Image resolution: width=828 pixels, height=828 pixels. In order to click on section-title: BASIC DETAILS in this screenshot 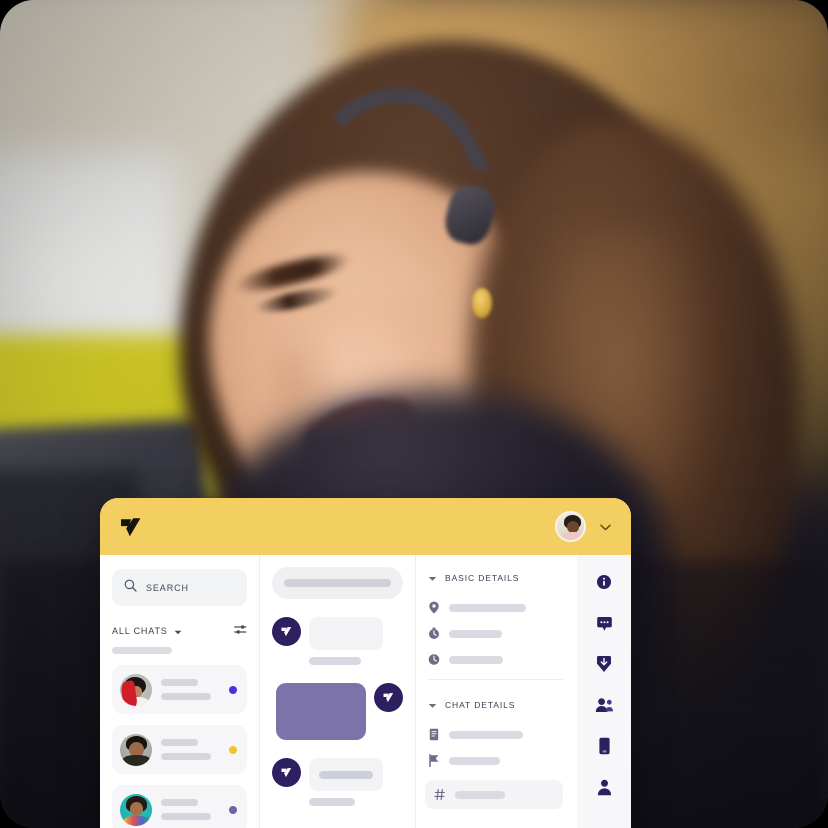, I will do `click(482, 578)`.